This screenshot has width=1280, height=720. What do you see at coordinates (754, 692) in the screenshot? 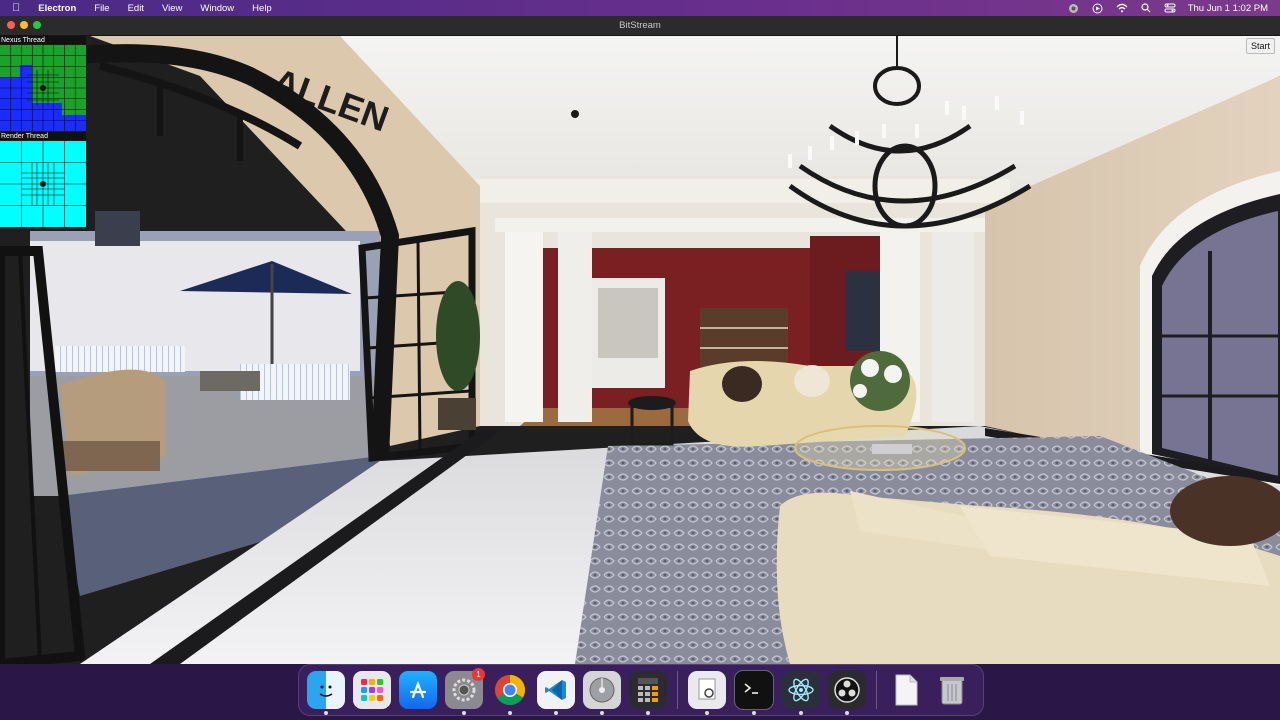
I see `terminal-icon` at bounding box center [754, 692].